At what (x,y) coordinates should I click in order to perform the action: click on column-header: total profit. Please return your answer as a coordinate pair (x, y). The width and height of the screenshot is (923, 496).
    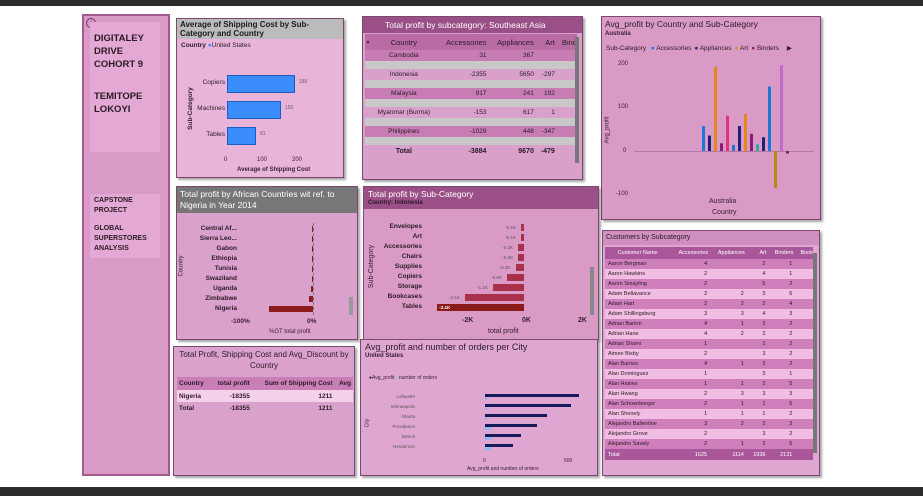
    Looking at the image, I should click on (231, 383).